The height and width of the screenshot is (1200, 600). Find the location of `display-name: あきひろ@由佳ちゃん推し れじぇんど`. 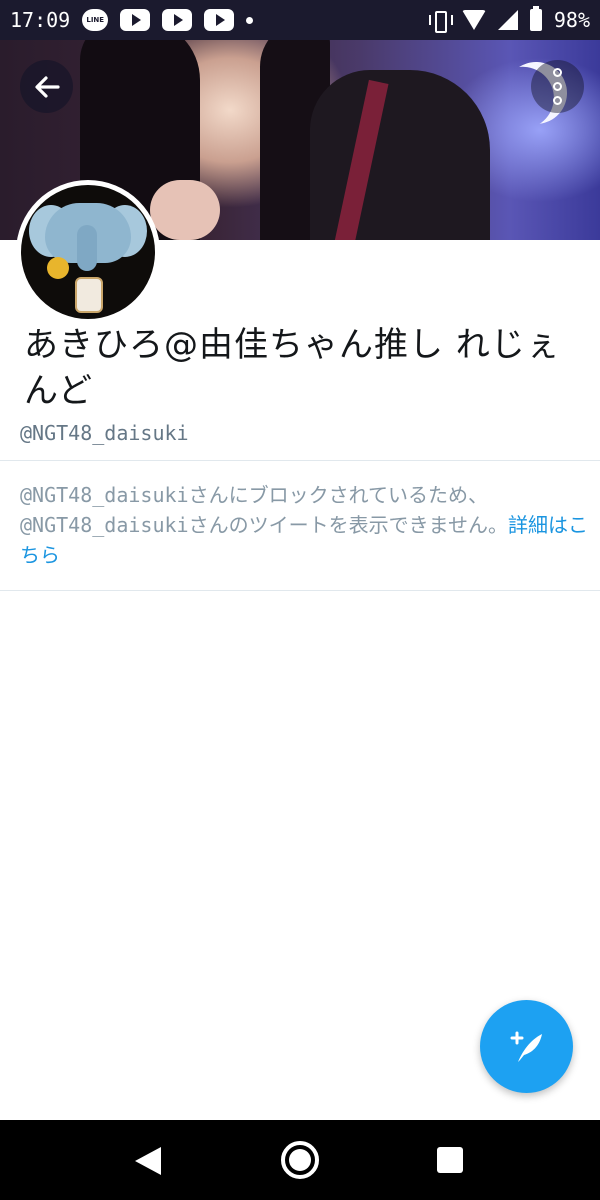

display-name: あきひろ@由佳ちゃん推し れじぇんど is located at coordinates (292, 368).